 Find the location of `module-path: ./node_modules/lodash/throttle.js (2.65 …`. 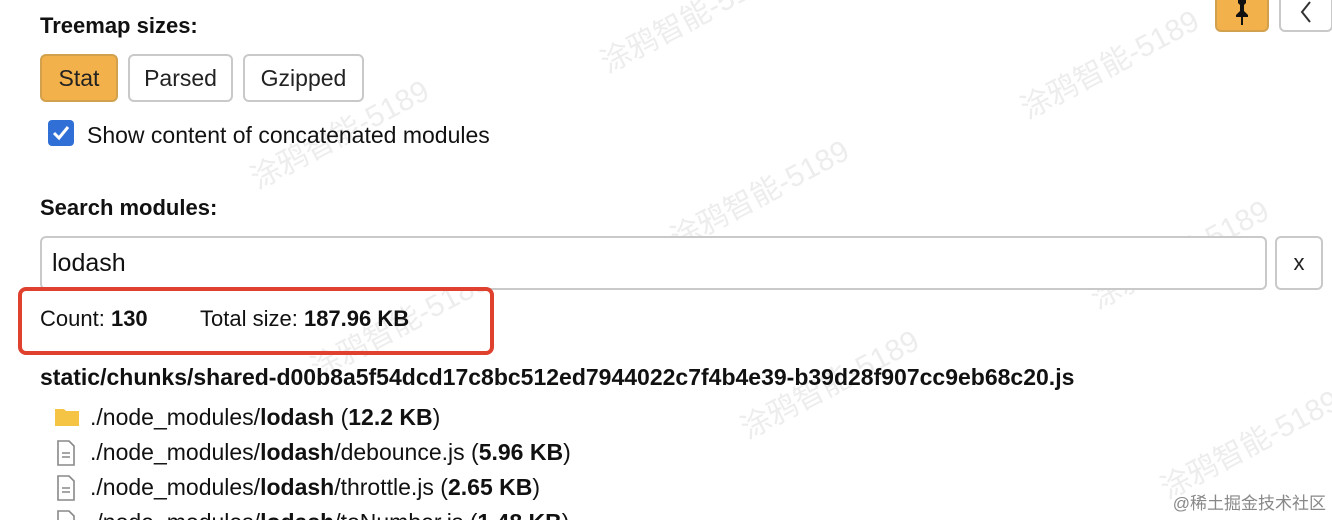

module-path: ./node_modules/lodash/throttle.js (2.65 … is located at coordinates (315, 487).